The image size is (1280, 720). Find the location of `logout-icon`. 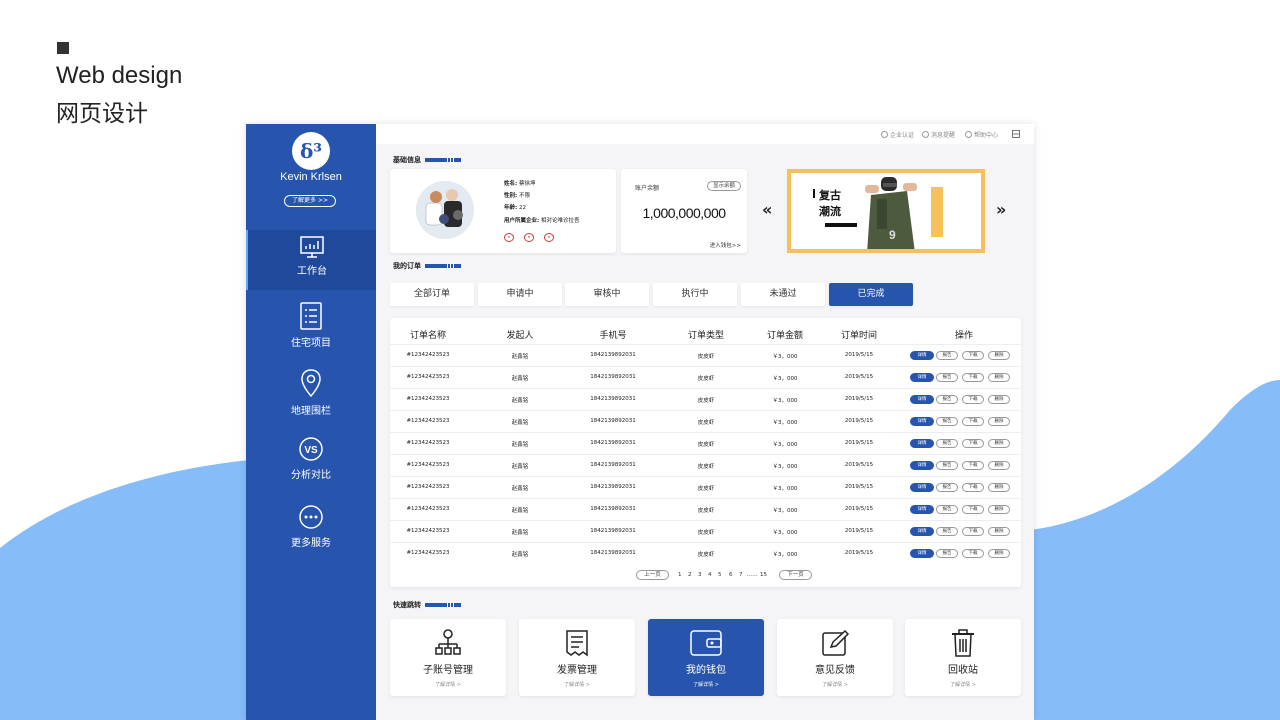

logout-icon is located at coordinates (1016, 134).